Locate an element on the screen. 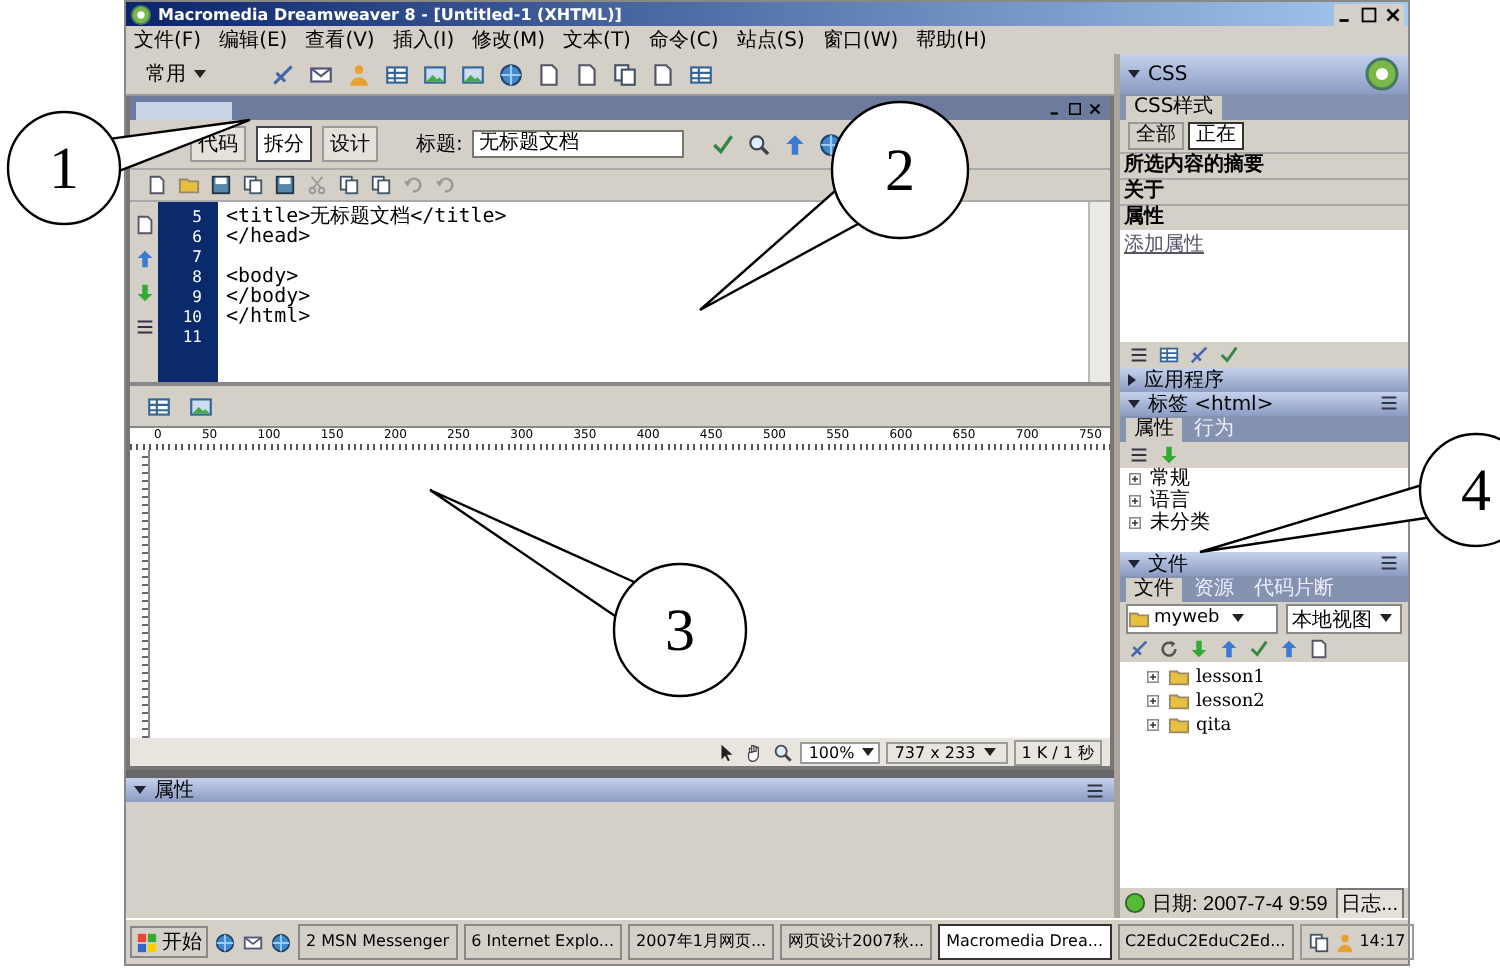  title-field: 无标题文档 is located at coordinates (578, 144).